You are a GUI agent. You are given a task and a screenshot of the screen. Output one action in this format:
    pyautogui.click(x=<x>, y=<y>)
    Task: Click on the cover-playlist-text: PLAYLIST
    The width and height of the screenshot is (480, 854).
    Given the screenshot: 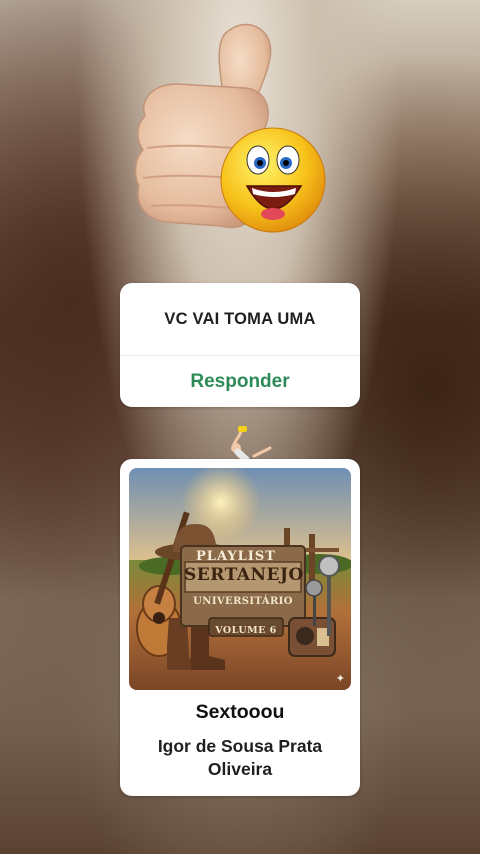 What is the action you would take?
    pyautogui.click(x=236, y=556)
    